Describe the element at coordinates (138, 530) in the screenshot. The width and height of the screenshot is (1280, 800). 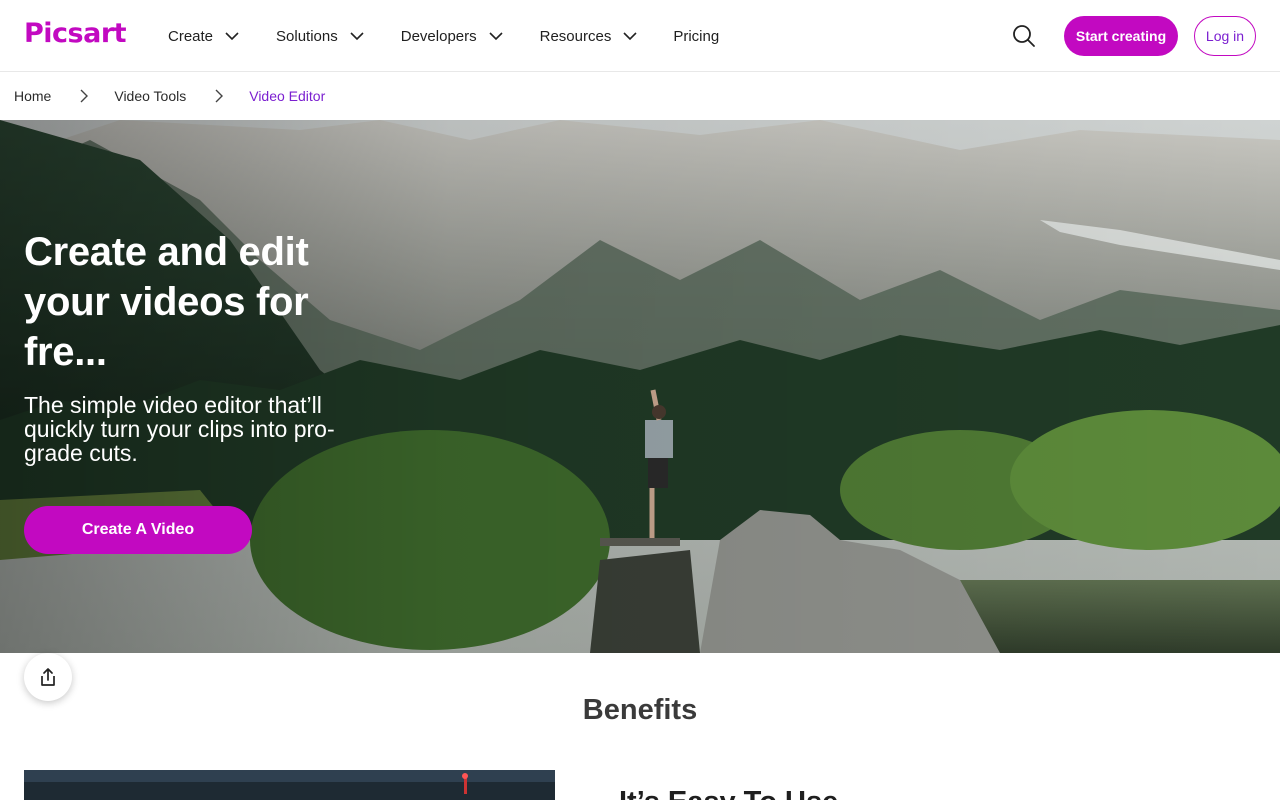
I see `create-video-button: Create A Video` at that location.